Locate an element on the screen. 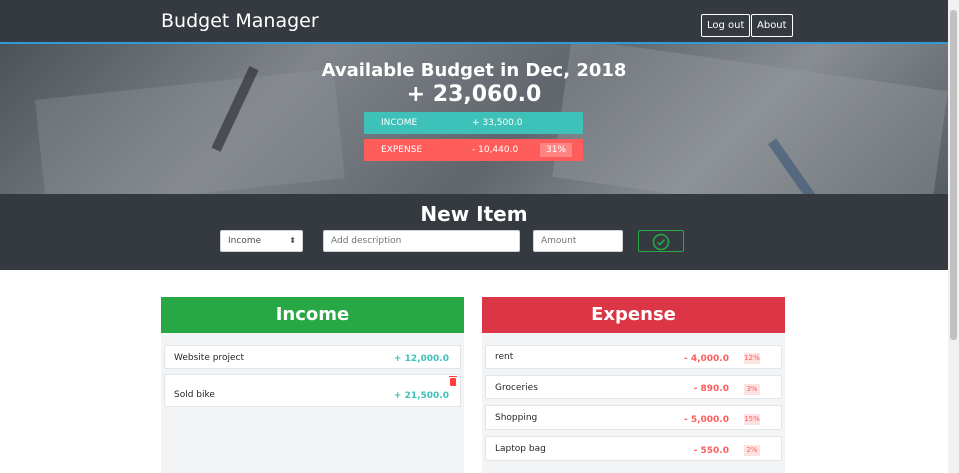 This screenshot has width=959, height=473. budget-value: + 23,060.0 is located at coordinates (474, 94).